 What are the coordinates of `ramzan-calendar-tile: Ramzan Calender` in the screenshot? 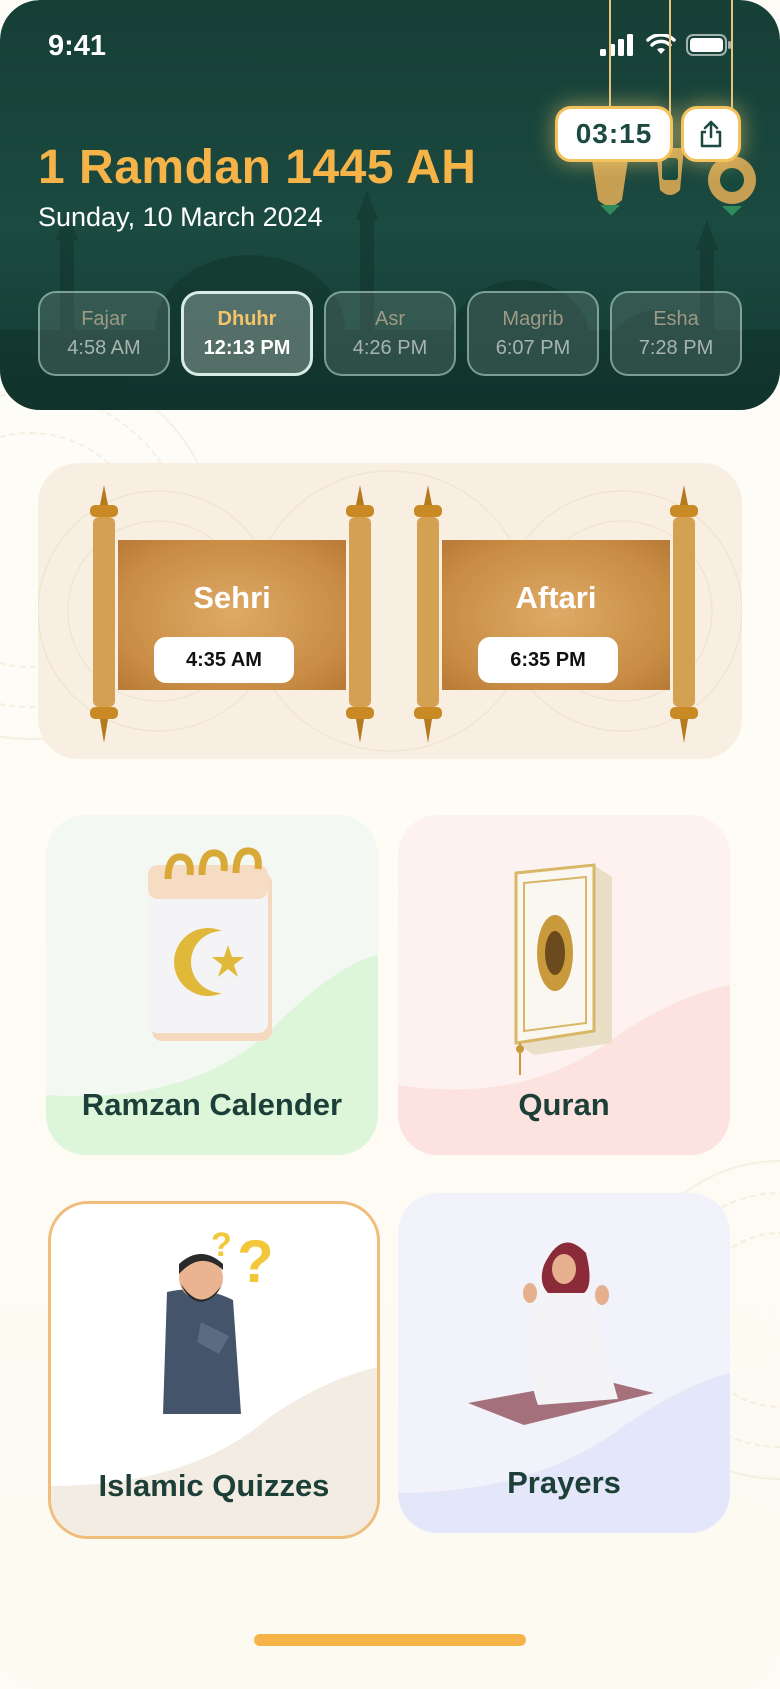 It's located at (212, 985).